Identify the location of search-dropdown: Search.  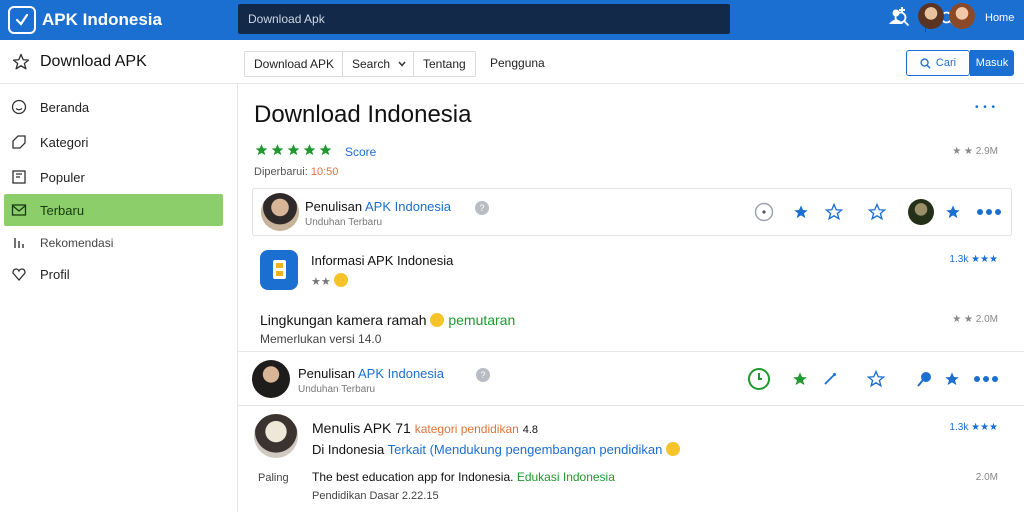
(379, 64).